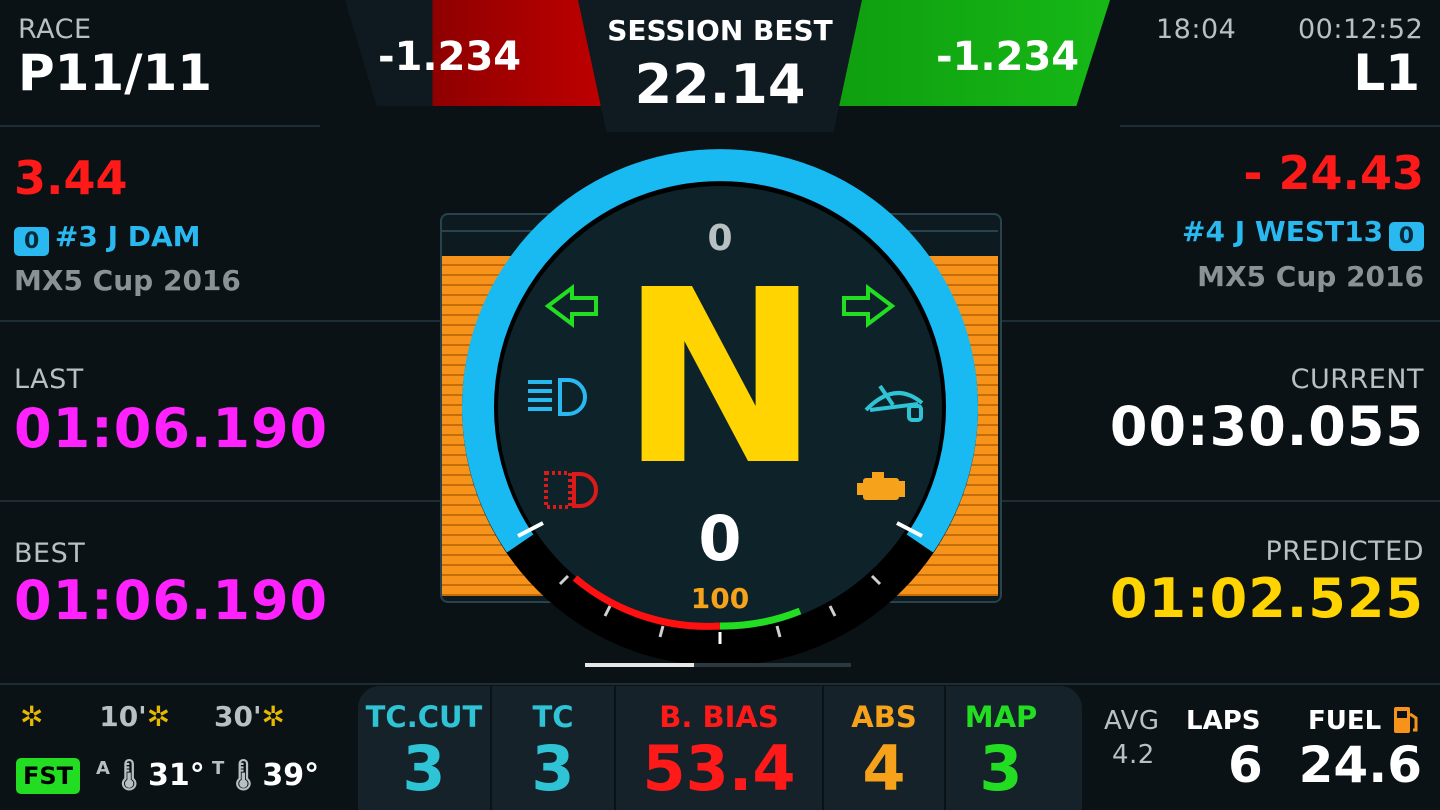 Image resolution: width=1440 pixels, height=810 pixels. What do you see at coordinates (171, 600) in the screenshot?
I see `best-lap-time: 01:06.190` at bounding box center [171, 600].